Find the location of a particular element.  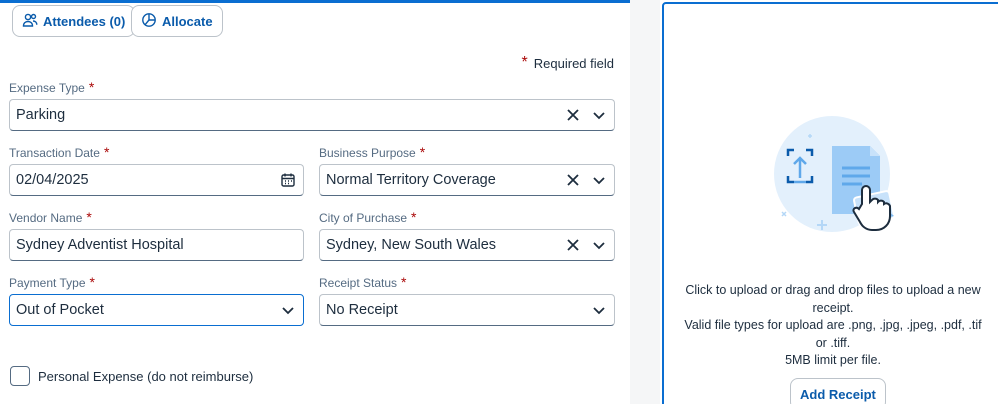

vendor-name-label: Vendor Name * is located at coordinates (50, 217).